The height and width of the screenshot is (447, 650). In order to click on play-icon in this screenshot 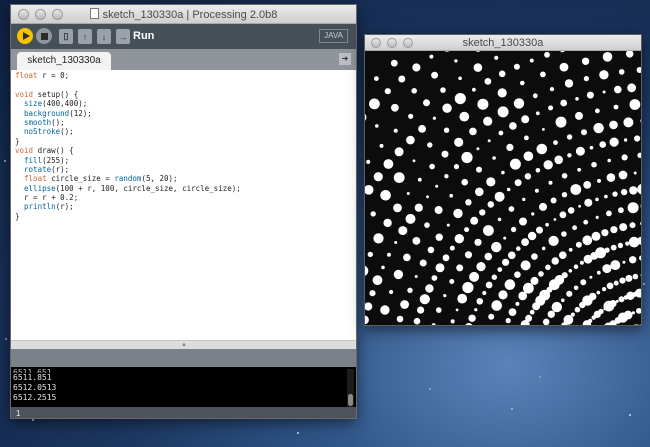, I will do `click(26, 36)`.